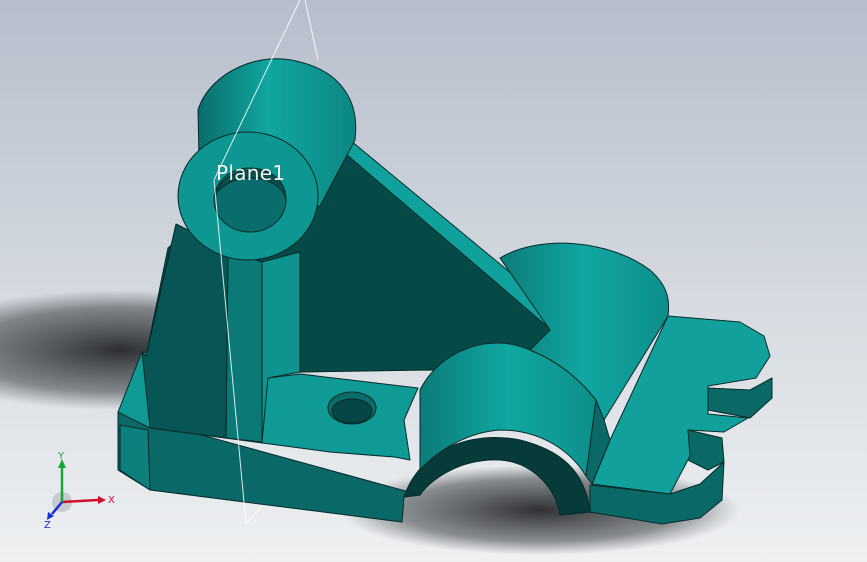  What do you see at coordinates (102, 500) in the screenshot?
I see `x-axis-arrow` at bounding box center [102, 500].